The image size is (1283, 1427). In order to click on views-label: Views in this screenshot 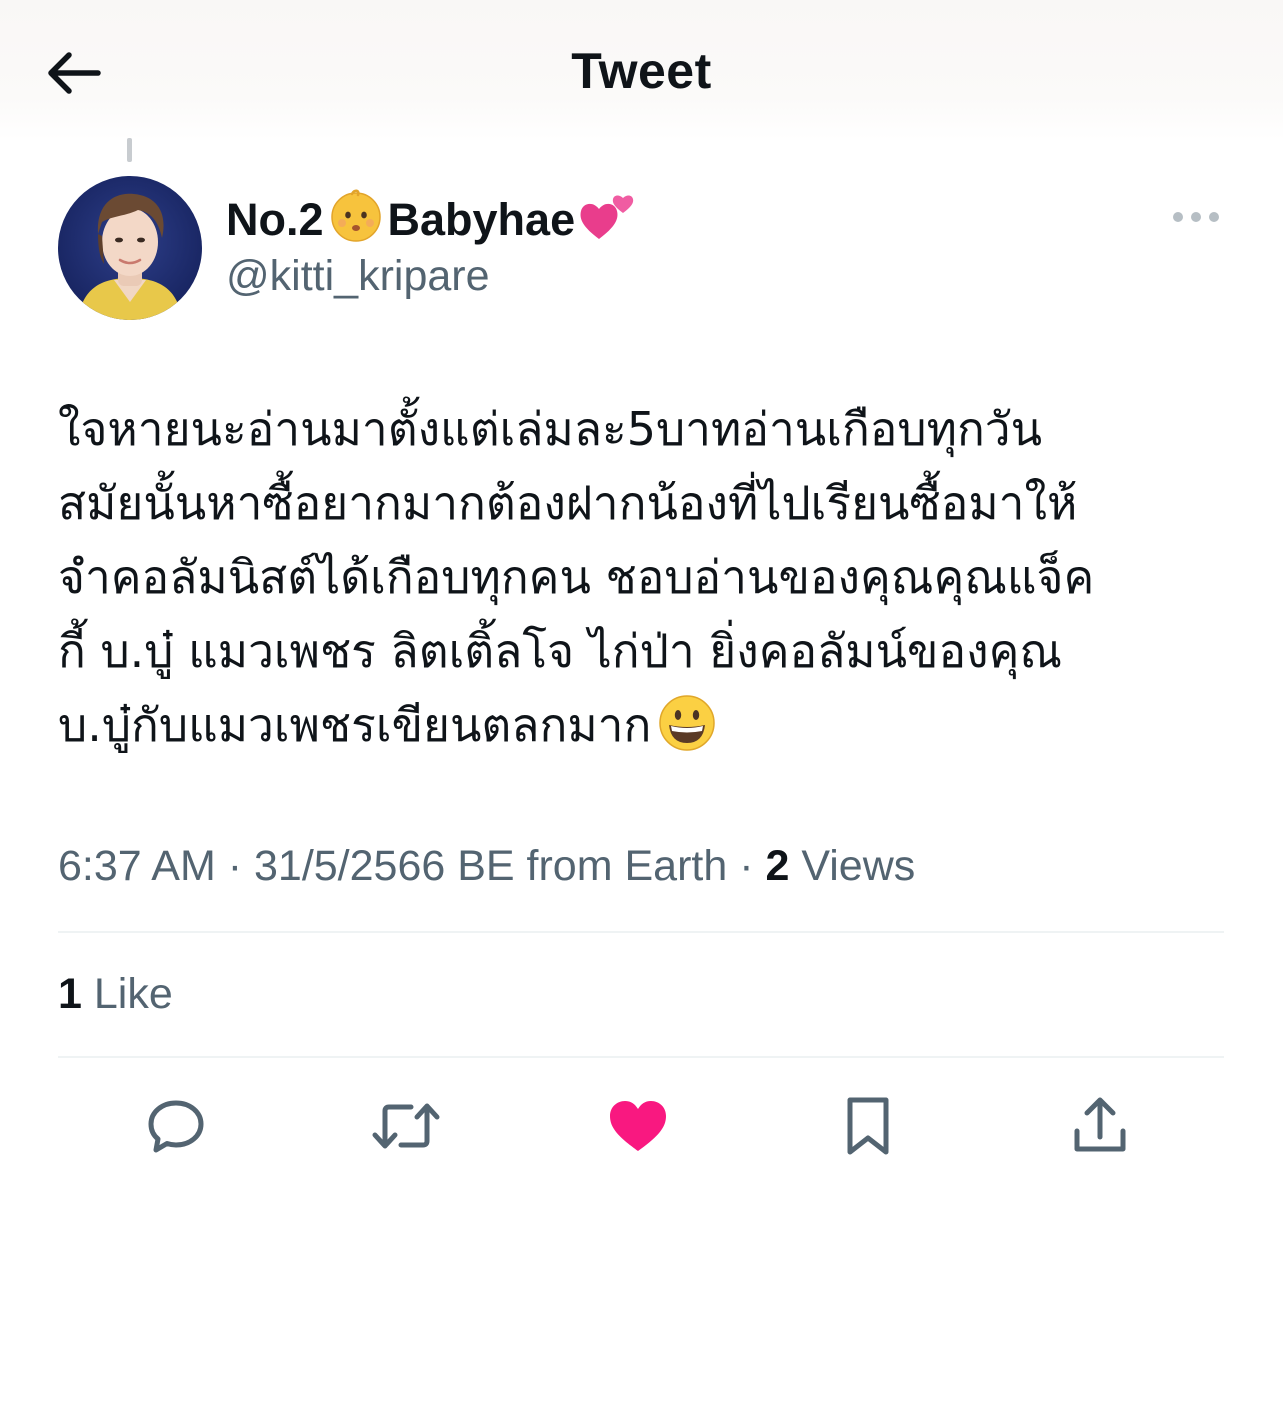, I will do `click(852, 866)`.